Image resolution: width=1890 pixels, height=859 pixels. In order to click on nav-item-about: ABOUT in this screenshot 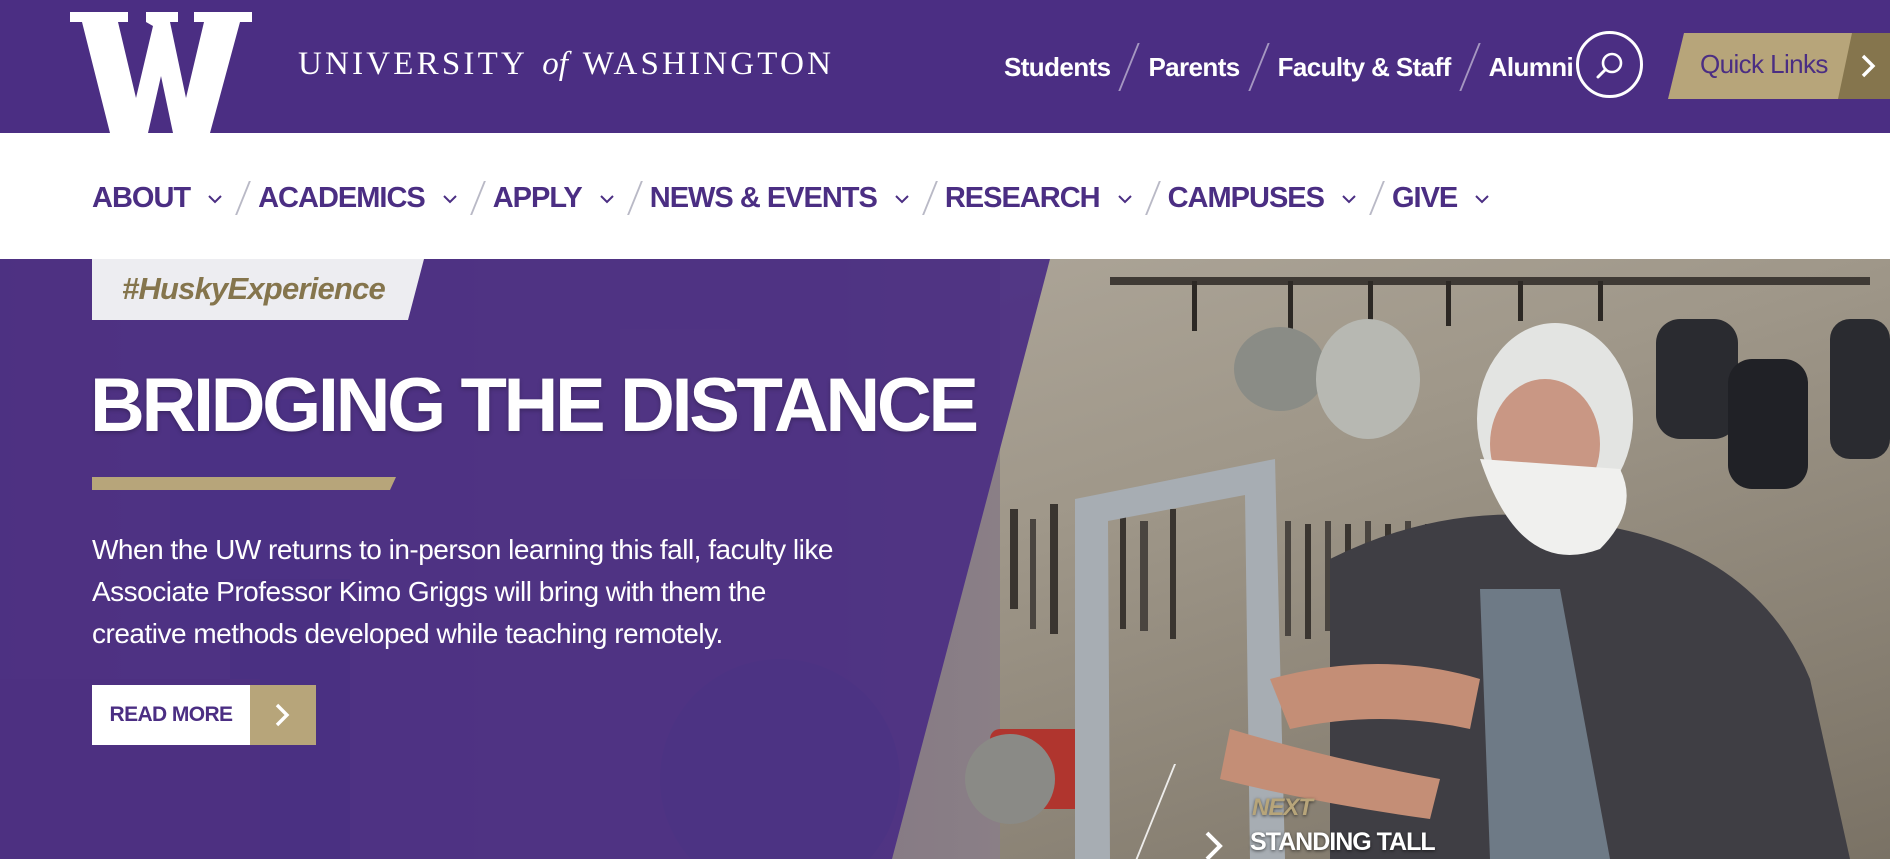, I will do `click(157, 198)`.